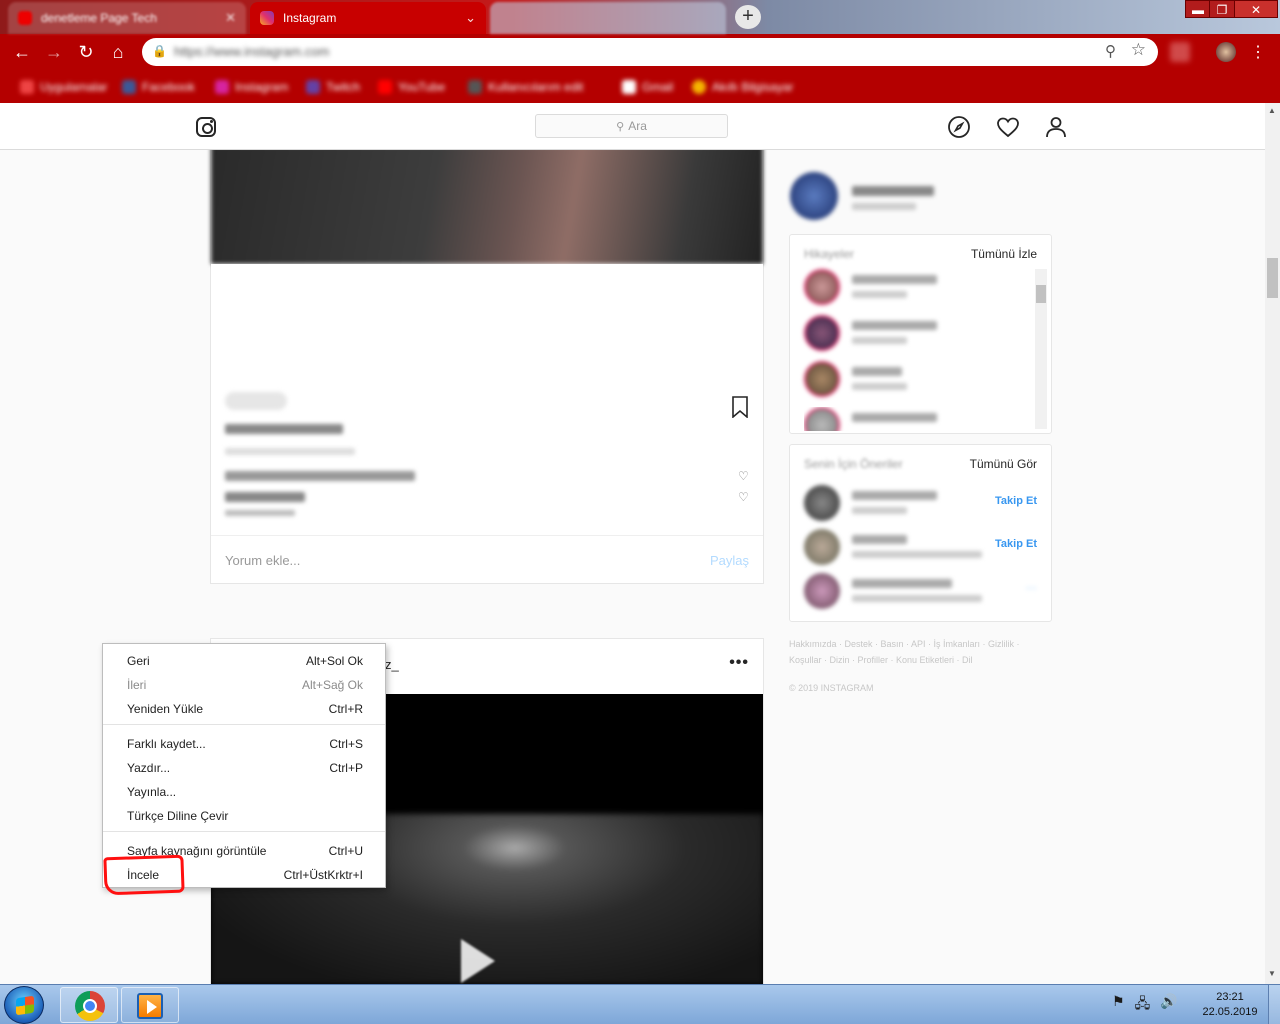 This screenshot has width=1280, height=1024. Describe the element at coordinates (1274, 1004) in the screenshot. I see `show-desktop-button` at that location.